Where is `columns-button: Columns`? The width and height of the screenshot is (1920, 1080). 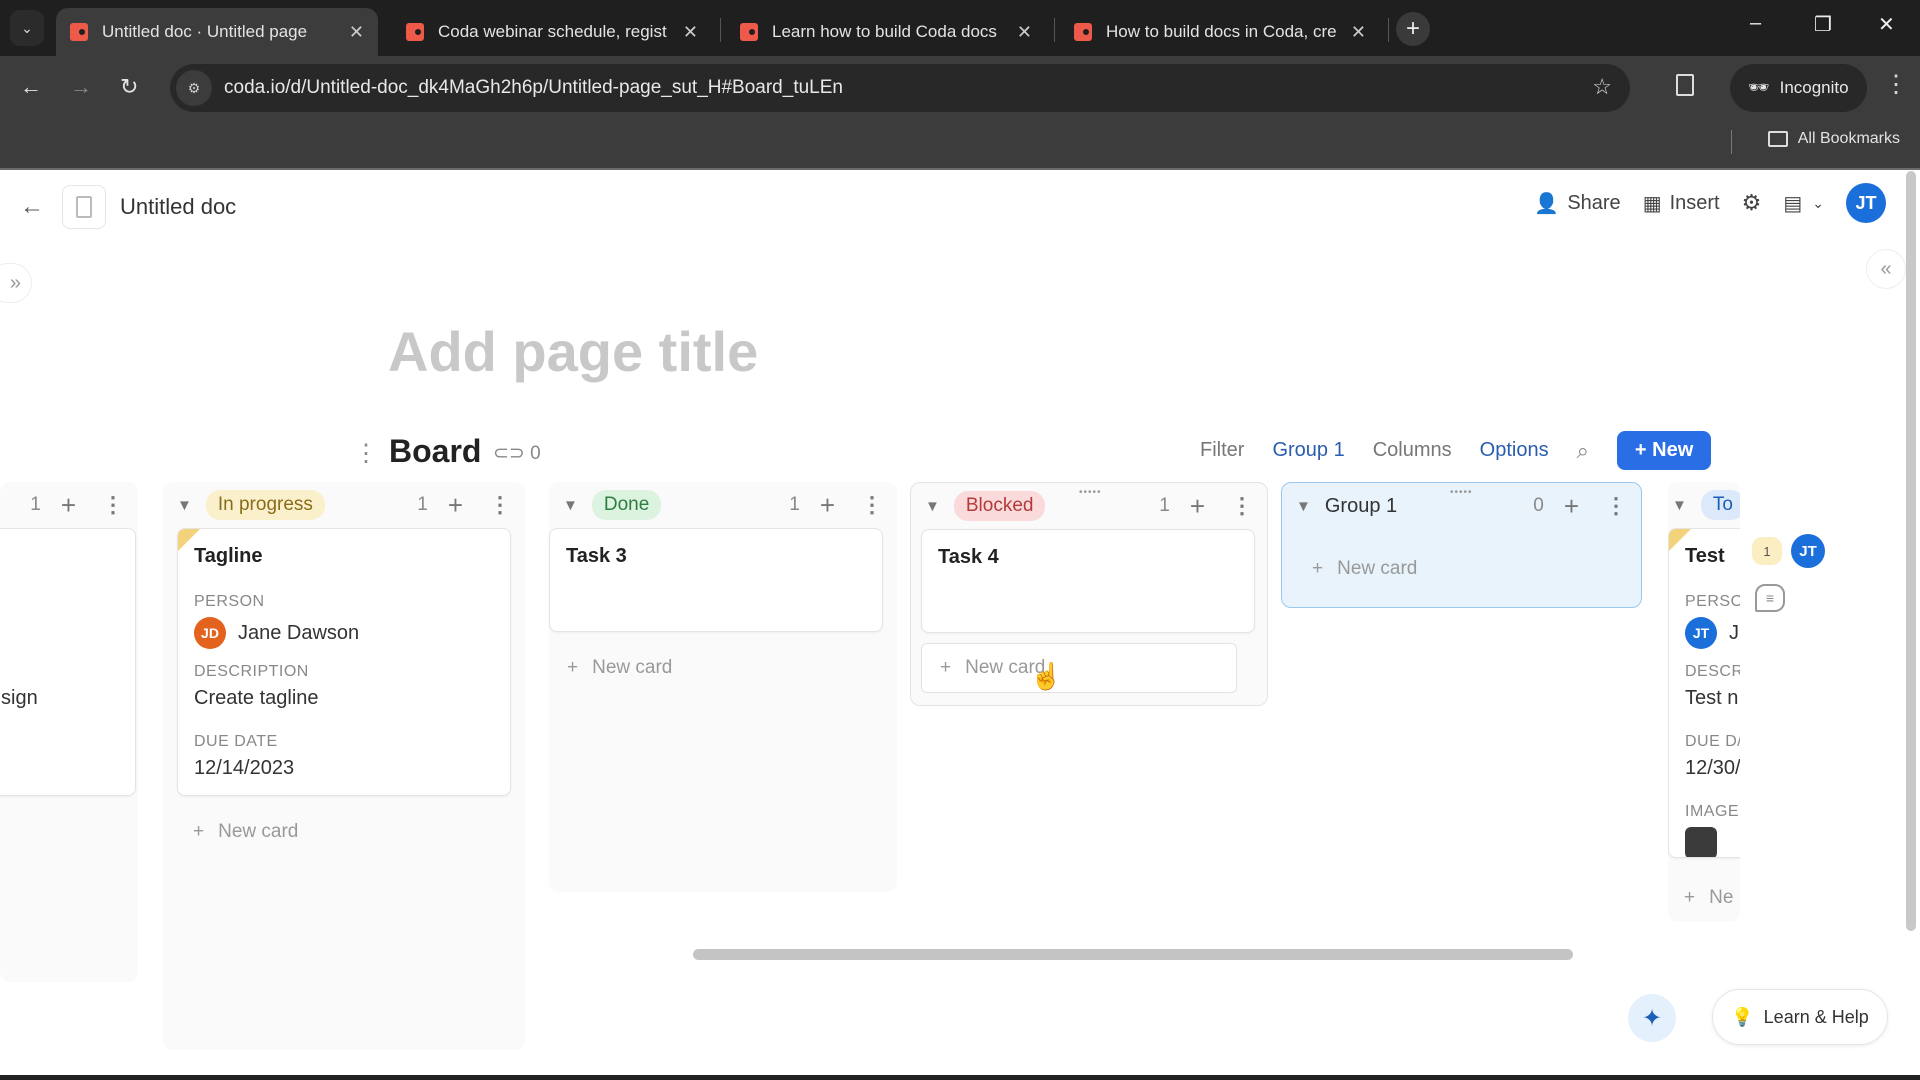
columns-button: Columns is located at coordinates (1412, 450).